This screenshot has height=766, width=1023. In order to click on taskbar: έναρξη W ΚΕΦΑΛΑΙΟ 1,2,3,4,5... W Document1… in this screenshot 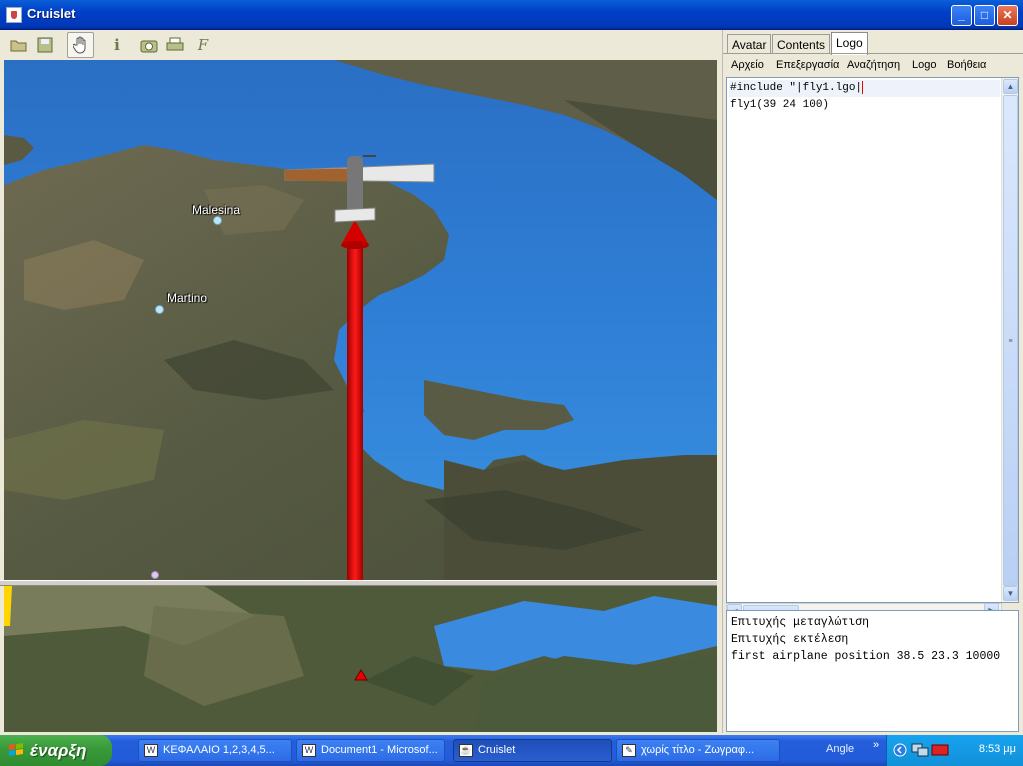, I will do `click(511, 750)`.